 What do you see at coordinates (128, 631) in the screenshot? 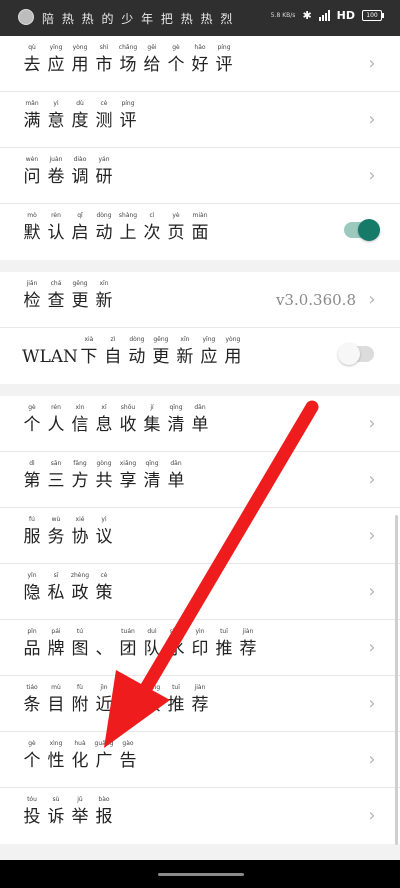
I see `pinyin: tuán` at bounding box center [128, 631].